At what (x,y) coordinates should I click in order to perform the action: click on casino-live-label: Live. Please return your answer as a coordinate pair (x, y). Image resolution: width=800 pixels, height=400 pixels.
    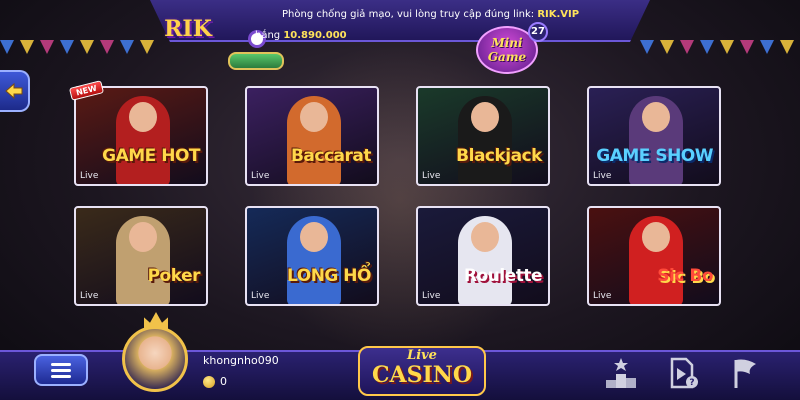
    Looking at the image, I should click on (422, 355).